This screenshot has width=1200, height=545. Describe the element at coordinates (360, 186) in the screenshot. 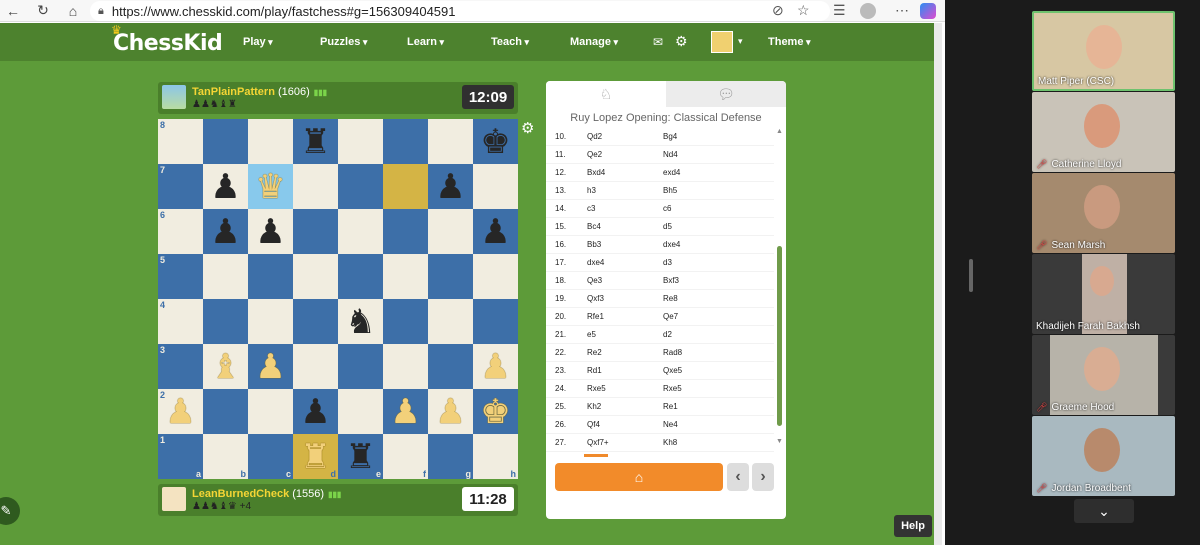

I see `square-e7` at that location.